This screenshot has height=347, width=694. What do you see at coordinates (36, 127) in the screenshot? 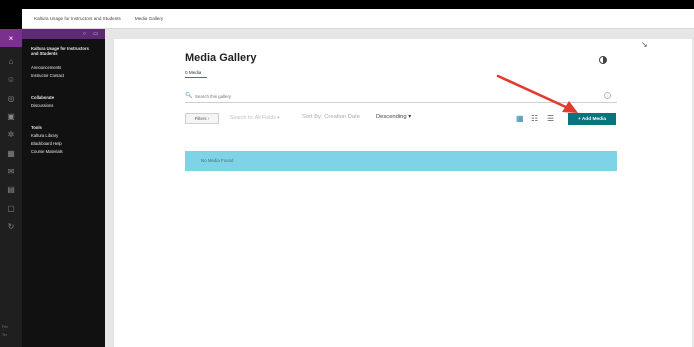
I see `menu-item-tools: Tools` at bounding box center [36, 127].